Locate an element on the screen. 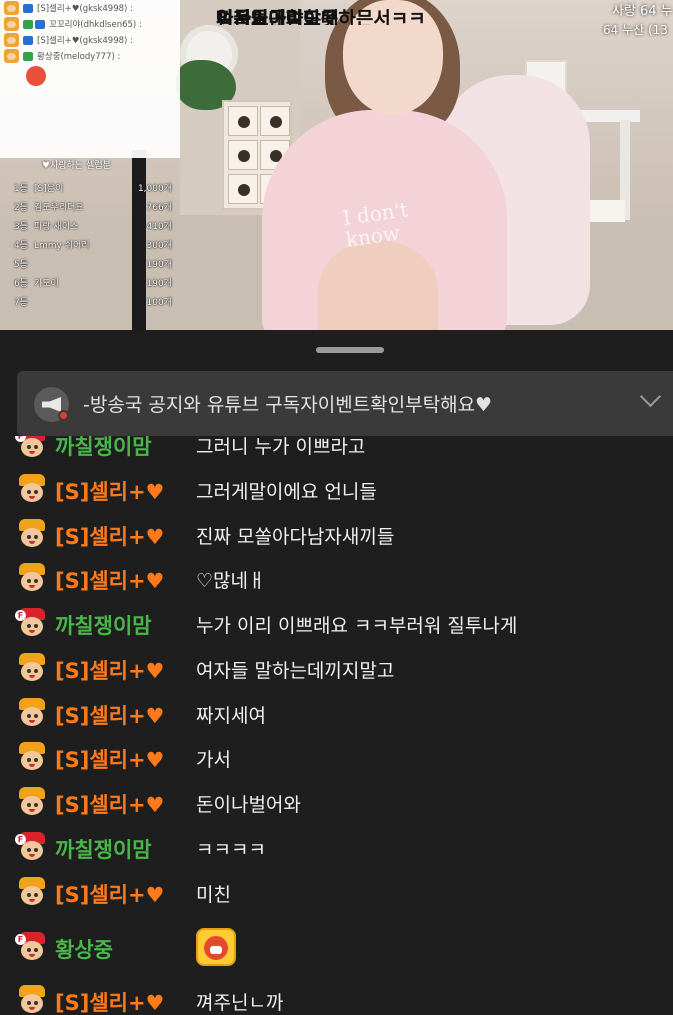  chat-message: [S]셀리+♥ 돈이나벌어와 is located at coordinates (336, 803).